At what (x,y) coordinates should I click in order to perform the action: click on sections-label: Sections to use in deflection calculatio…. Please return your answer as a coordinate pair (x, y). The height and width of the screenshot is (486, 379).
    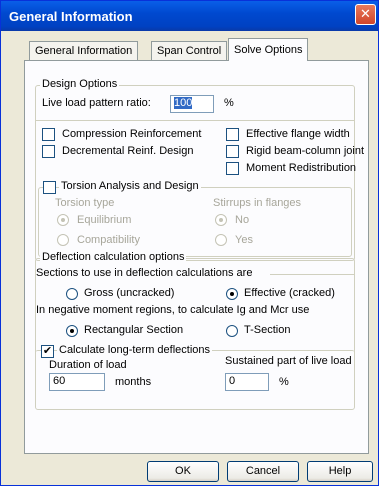
    Looking at the image, I should click on (144, 273).